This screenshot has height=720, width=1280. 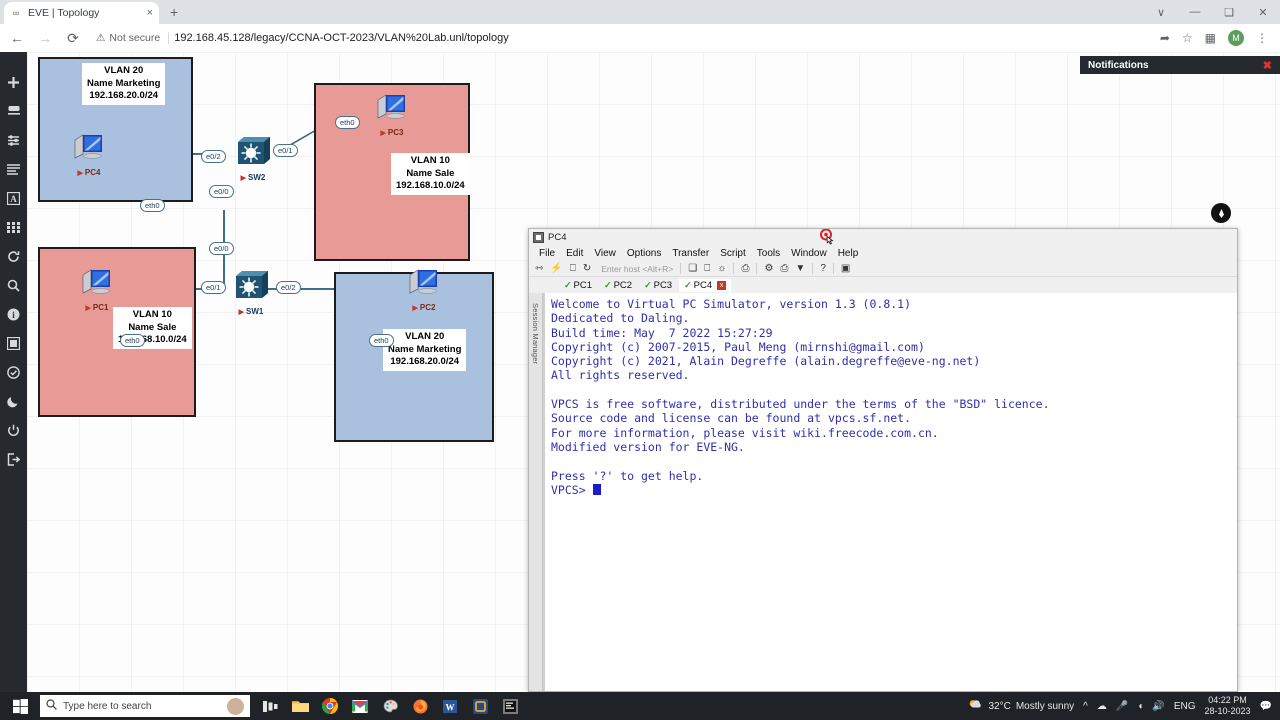 What do you see at coordinates (574, 253) in the screenshot?
I see `menu-edit: Edit` at bounding box center [574, 253].